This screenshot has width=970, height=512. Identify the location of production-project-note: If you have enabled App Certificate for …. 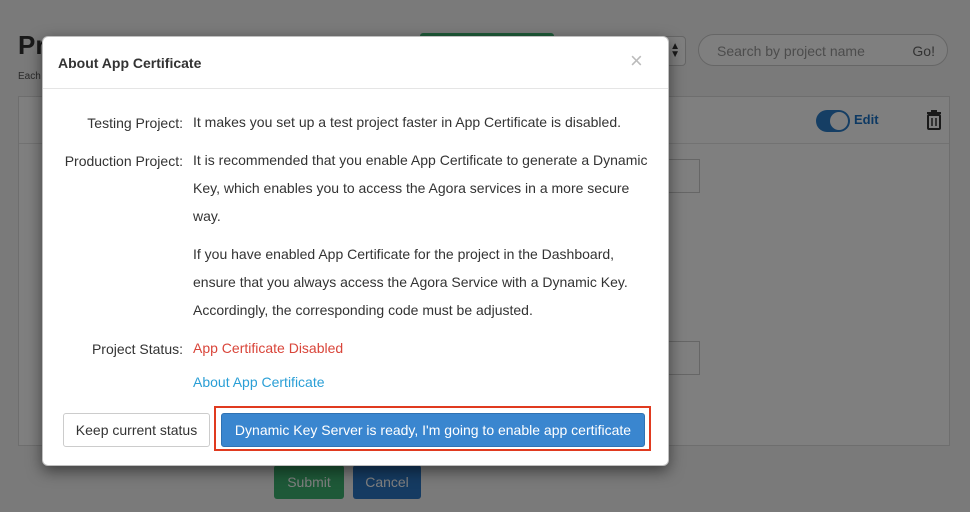
(410, 282).